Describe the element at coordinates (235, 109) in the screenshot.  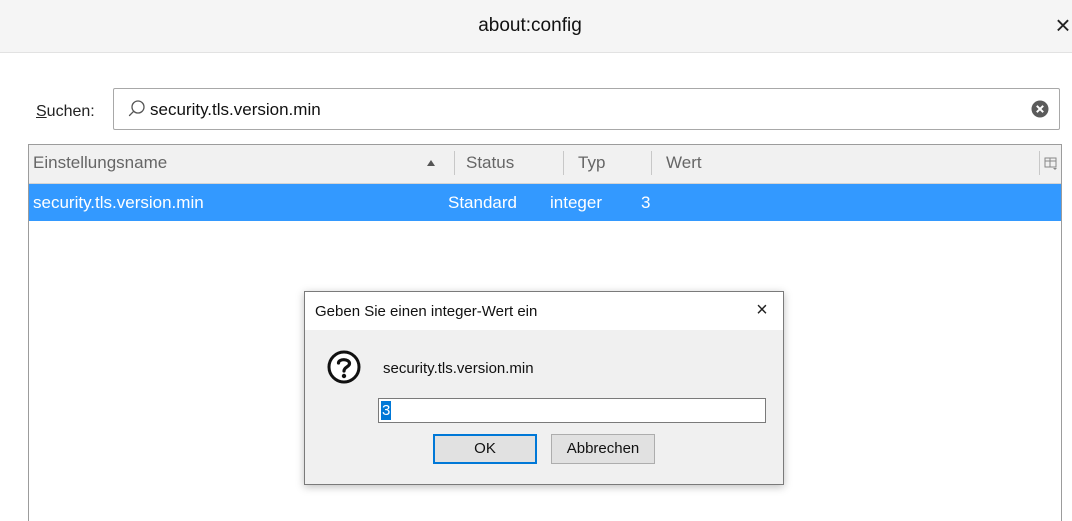
I see `search-value: security.tls.version.min` at that location.